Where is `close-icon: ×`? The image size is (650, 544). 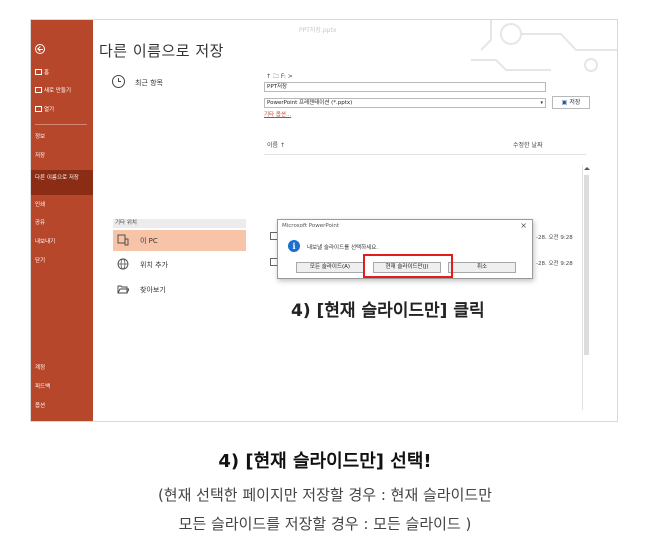
close-icon: × is located at coordinates (523, 225).